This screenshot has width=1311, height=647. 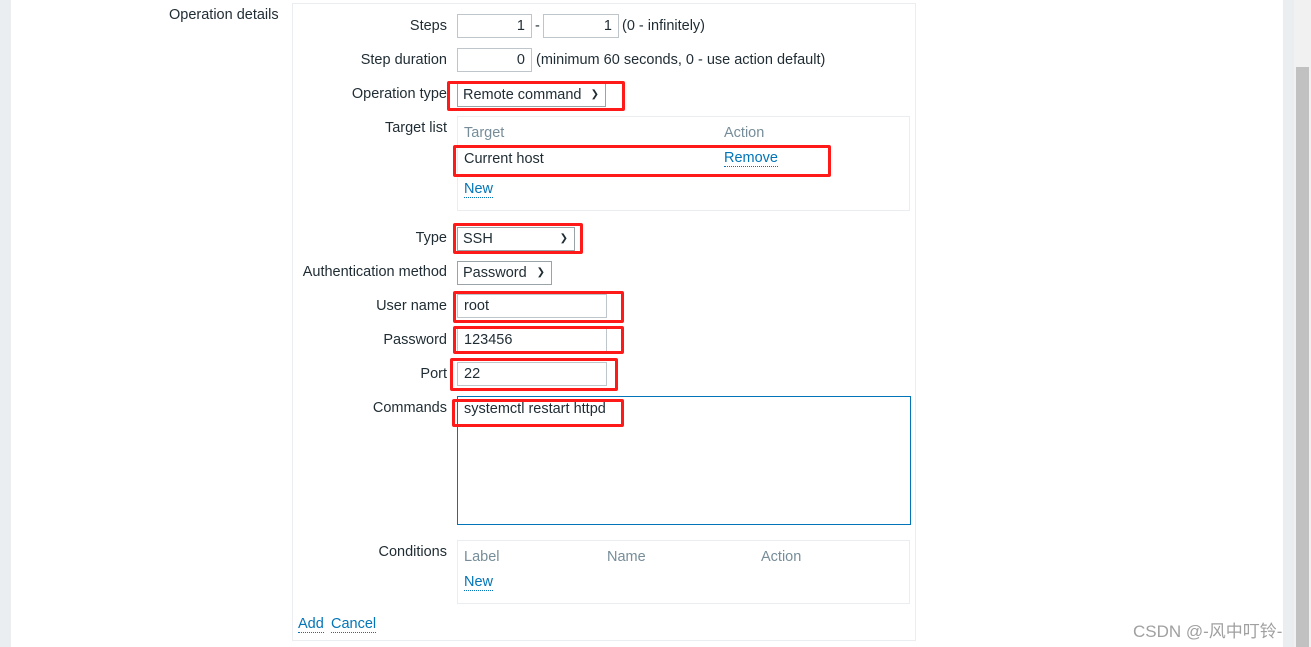 What do you see at coordinates (626, 557) in the screenshot?
I see `name-column-header: Name` at bounding box center [626, 557].